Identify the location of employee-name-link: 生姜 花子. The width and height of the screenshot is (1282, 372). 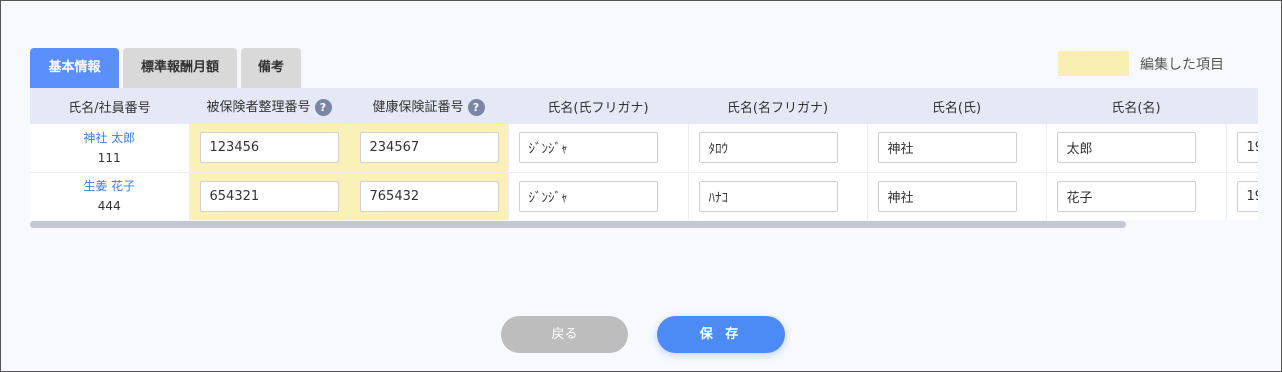
(109, 186).